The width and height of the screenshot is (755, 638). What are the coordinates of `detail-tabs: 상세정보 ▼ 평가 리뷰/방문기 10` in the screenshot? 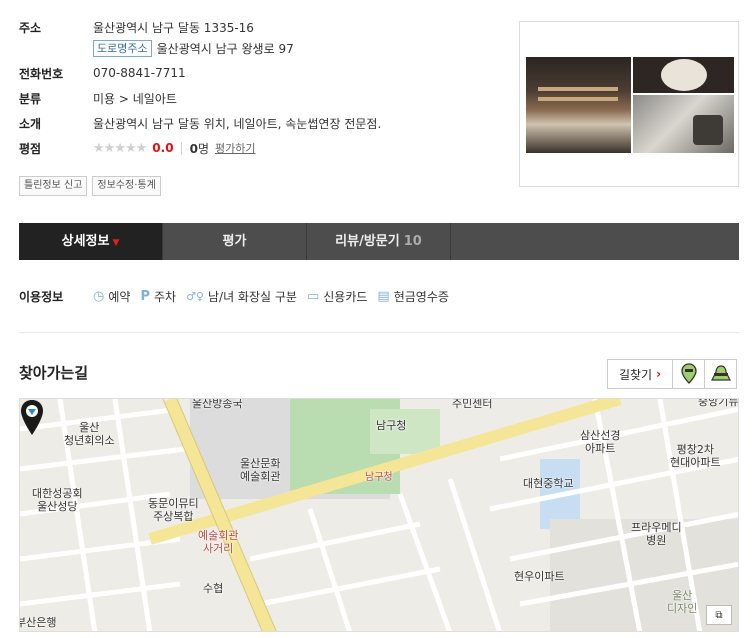 It's located at (379, 241).